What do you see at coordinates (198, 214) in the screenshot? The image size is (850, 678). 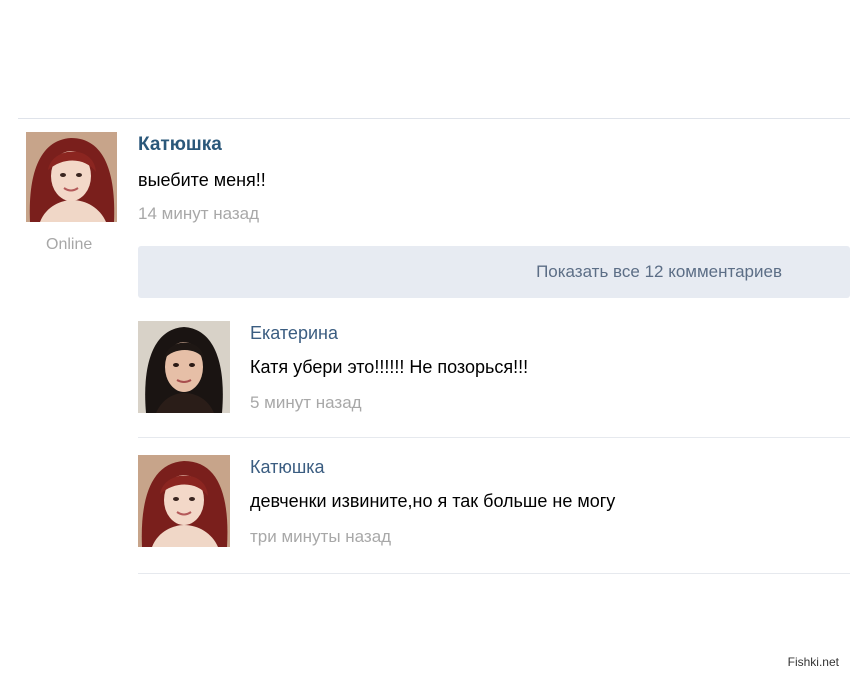 I see `post-timestamp: 14 минут назад` at bounding box center [198, 214].